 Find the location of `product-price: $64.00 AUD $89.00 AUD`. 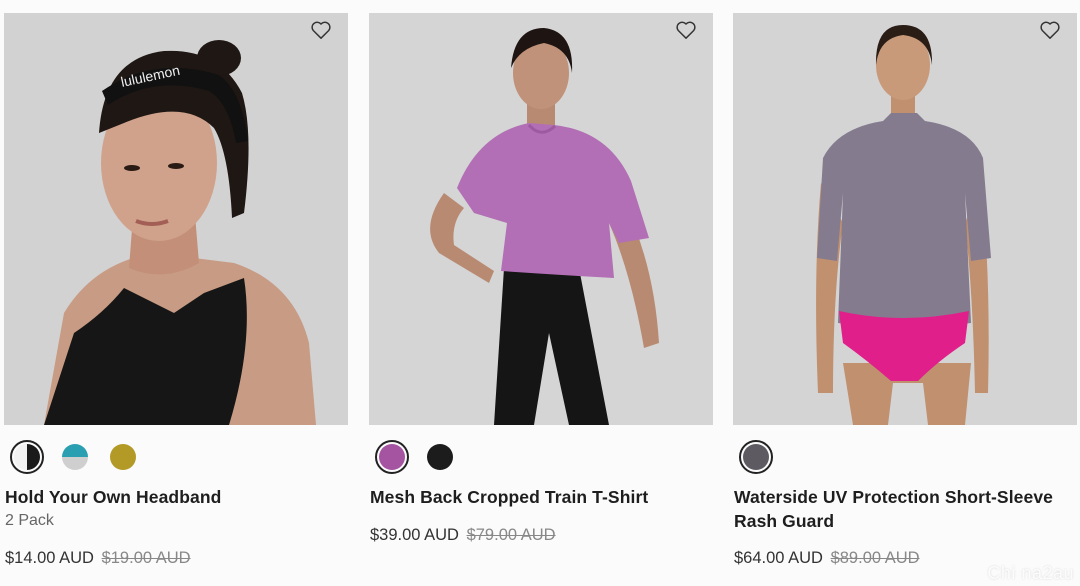

product-price: $64.00 AUD $89.00 AUD is located at coordinates (827, 558).